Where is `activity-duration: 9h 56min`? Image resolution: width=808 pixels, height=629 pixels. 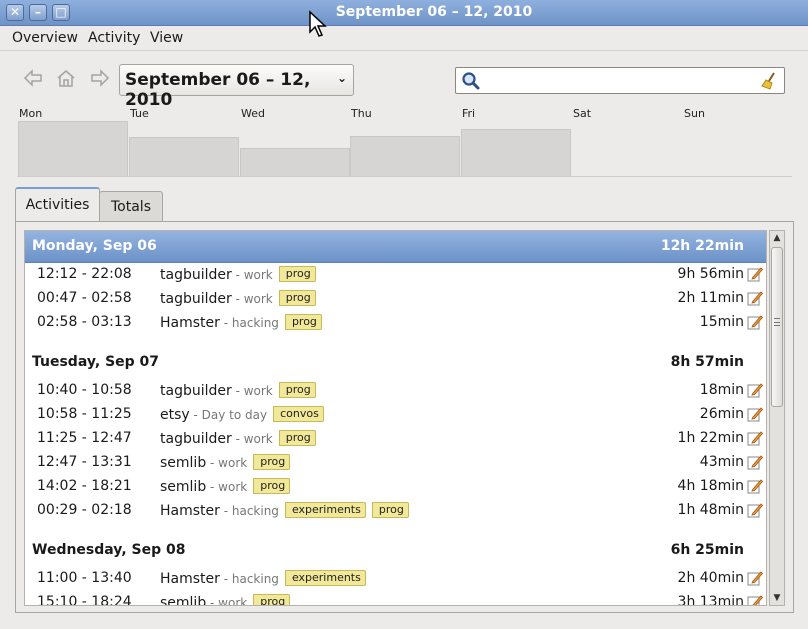
activity-duration: 9h 56min is located at coordinates (710, 274).